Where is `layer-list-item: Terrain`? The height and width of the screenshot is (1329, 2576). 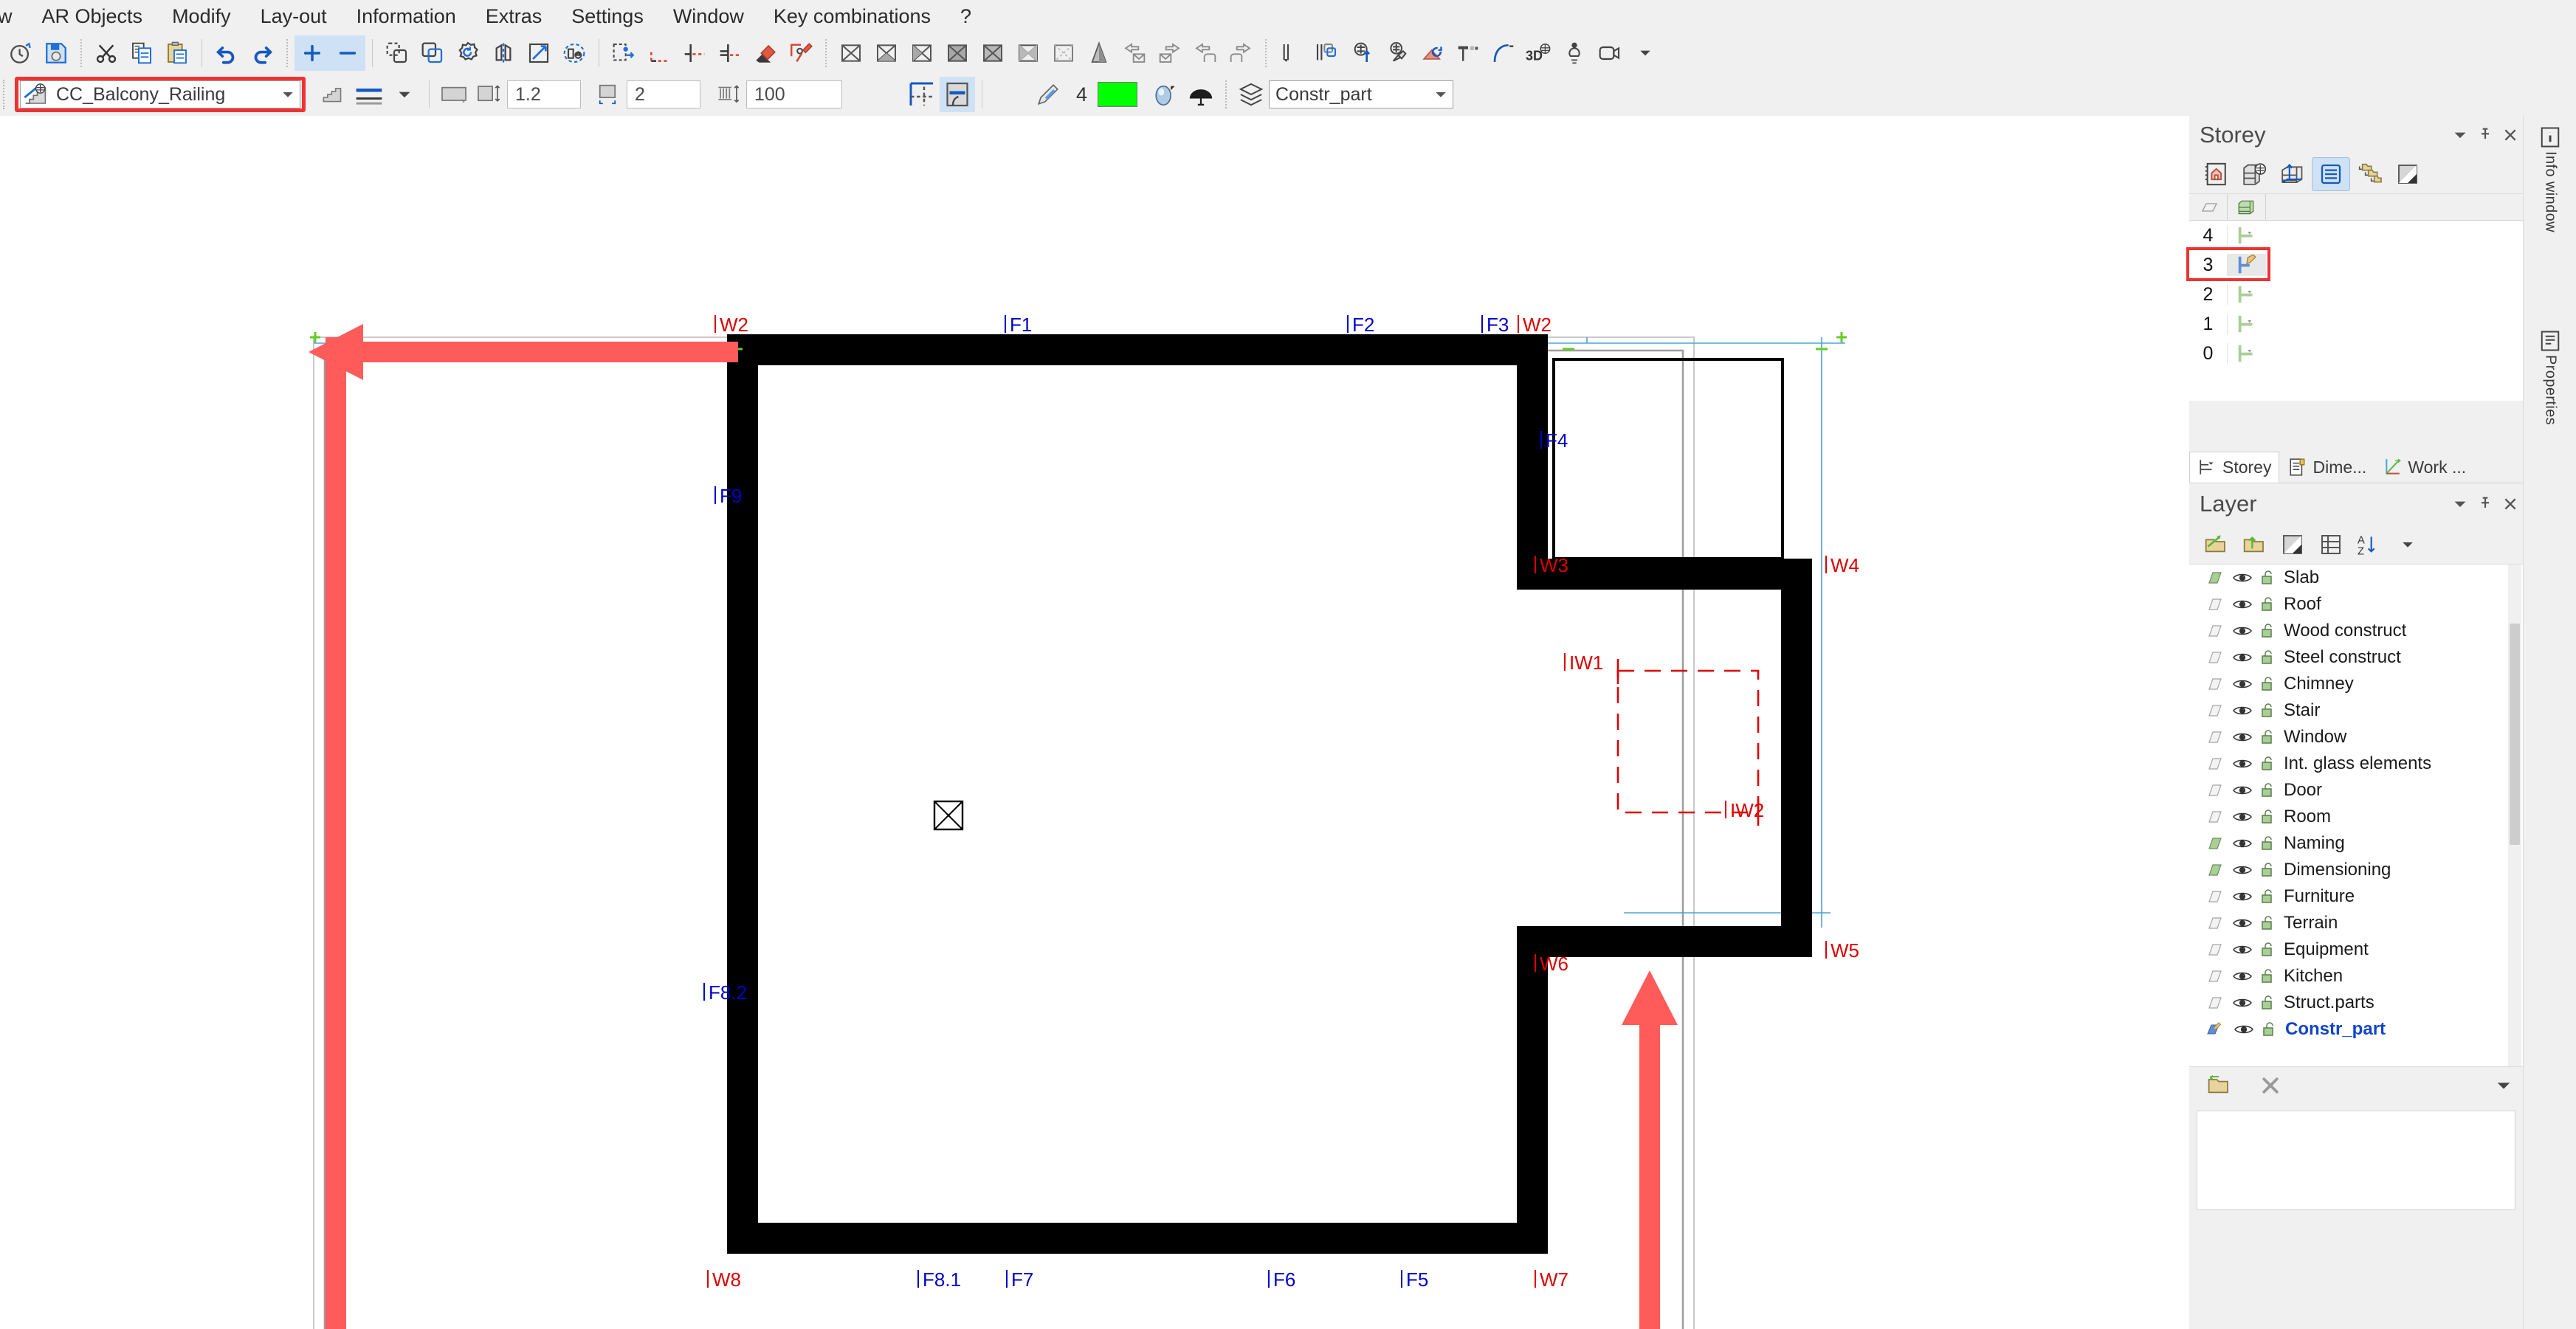 layer-list-item: Terrain is located at coordinates (2356, 923).